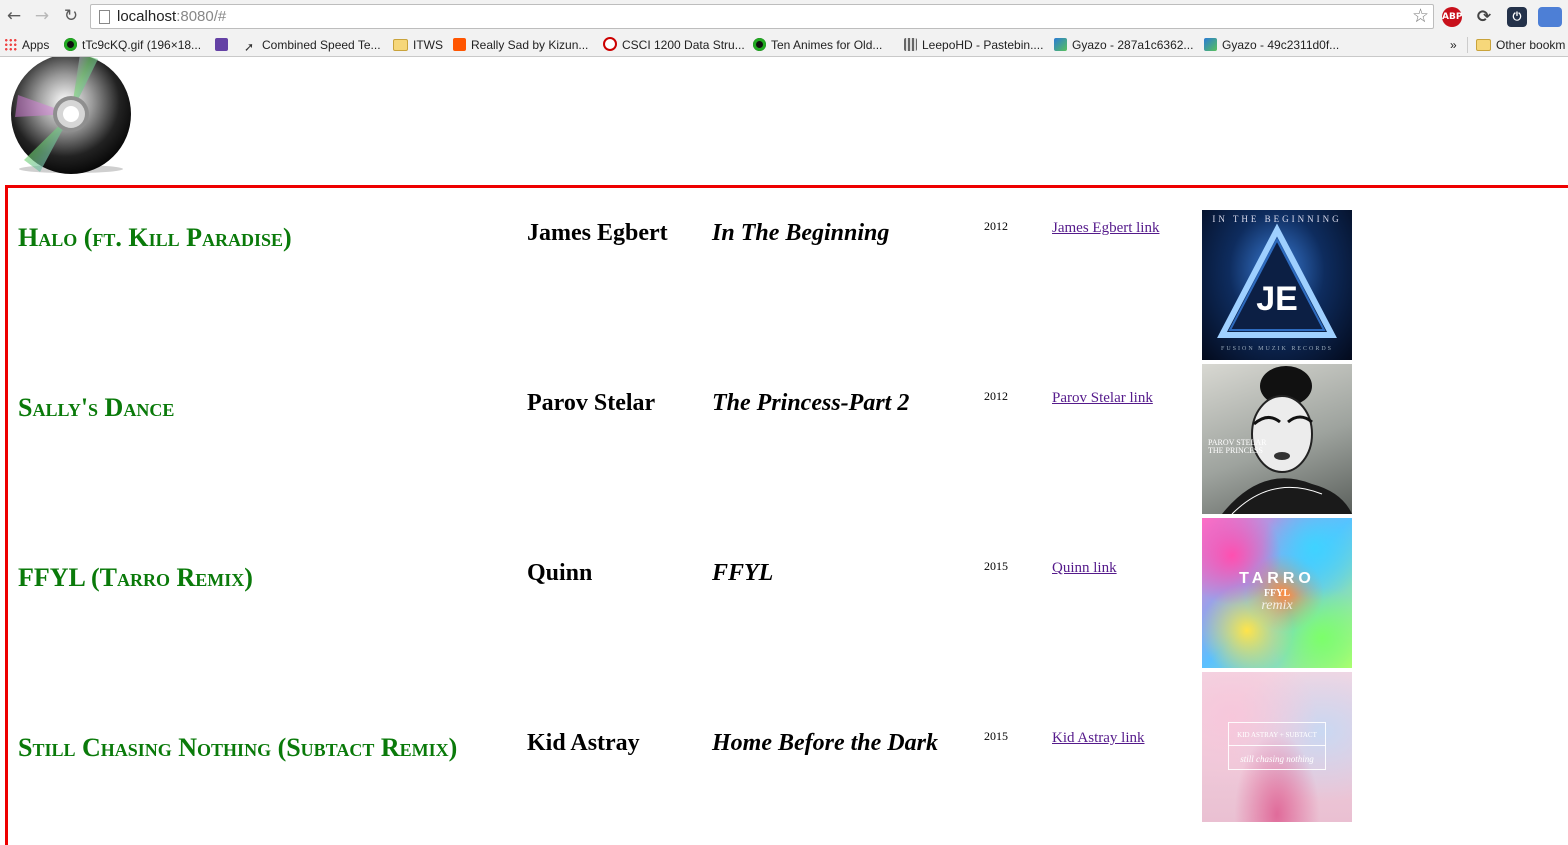 The height and width of the screenshot is (845, 1568). I want to click on album-cover: TARRO FFYL remix, so click(1277, 593).